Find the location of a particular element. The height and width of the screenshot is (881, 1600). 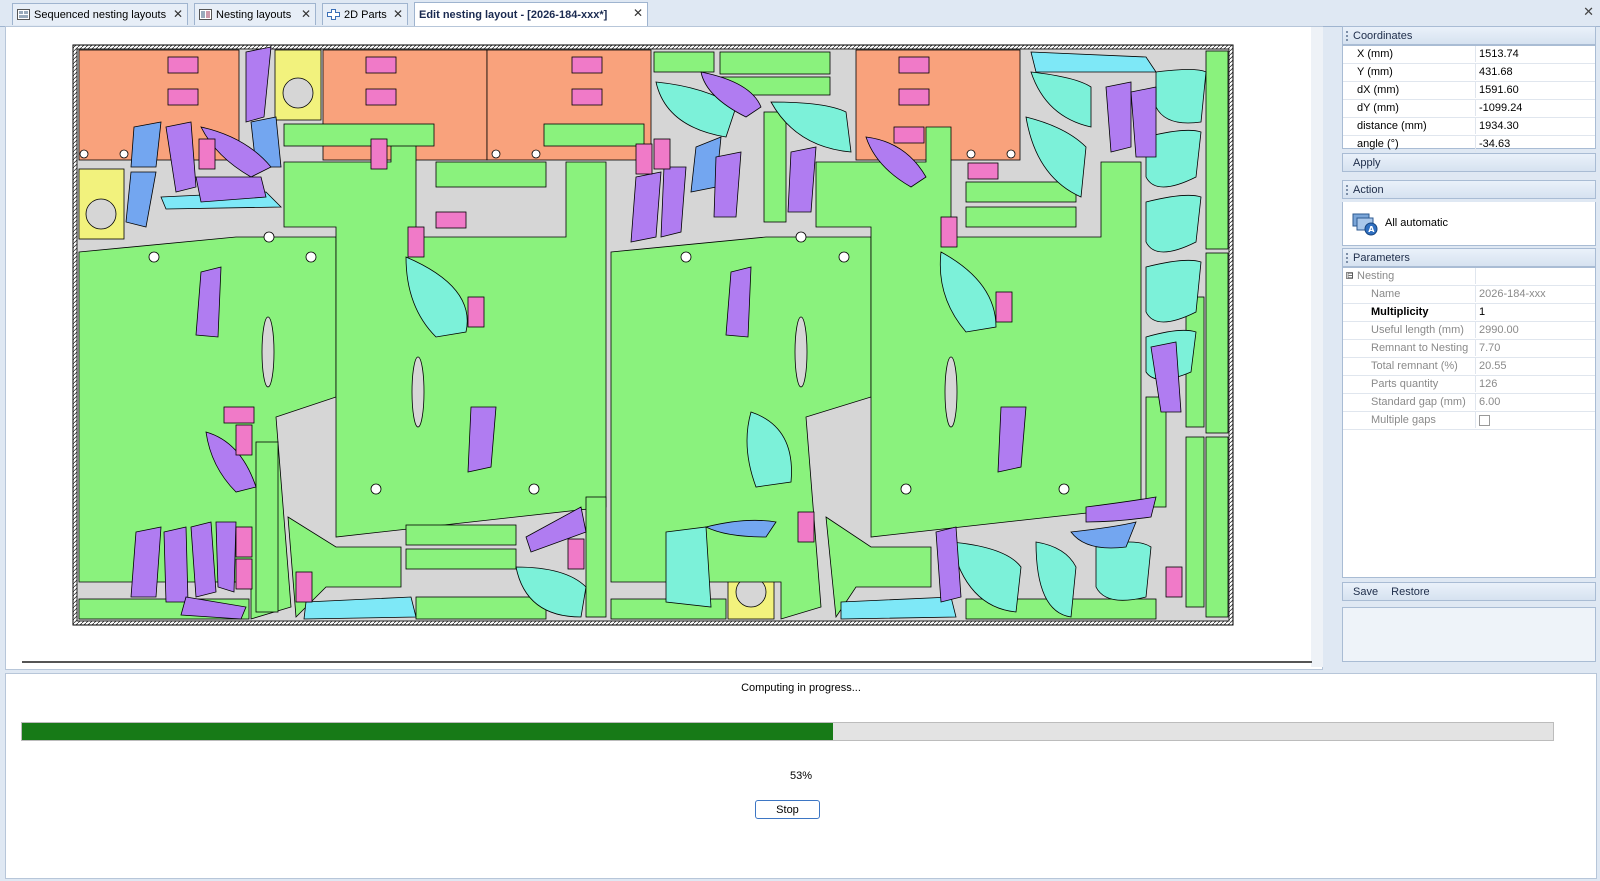

row-value: 431.68 is located at coordinates (1535, 72).